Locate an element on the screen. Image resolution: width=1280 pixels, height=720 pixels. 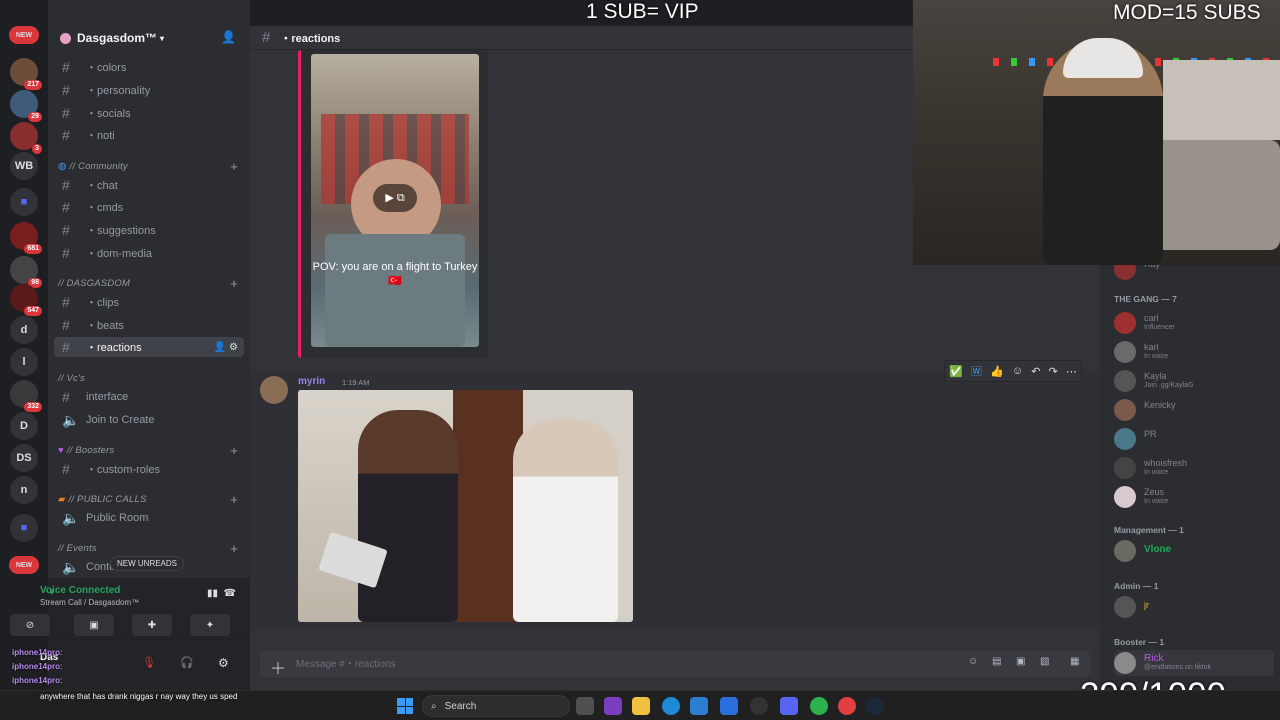
more-icon: ⋯ is located at coordinates (1071, 371).